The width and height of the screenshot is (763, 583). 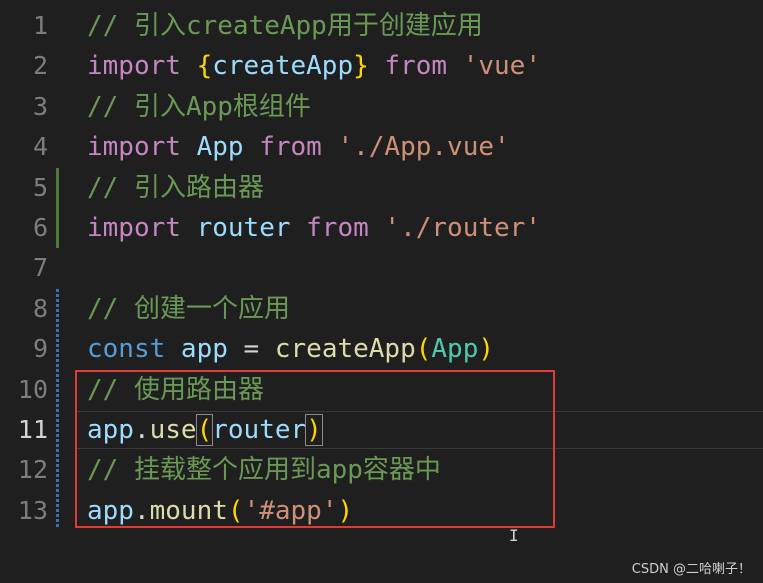 What do you see at coordinates (381, 107) in the screenshot?
I see `code-line: 3 // 引入App根组件` at bounding box center [381, 107].